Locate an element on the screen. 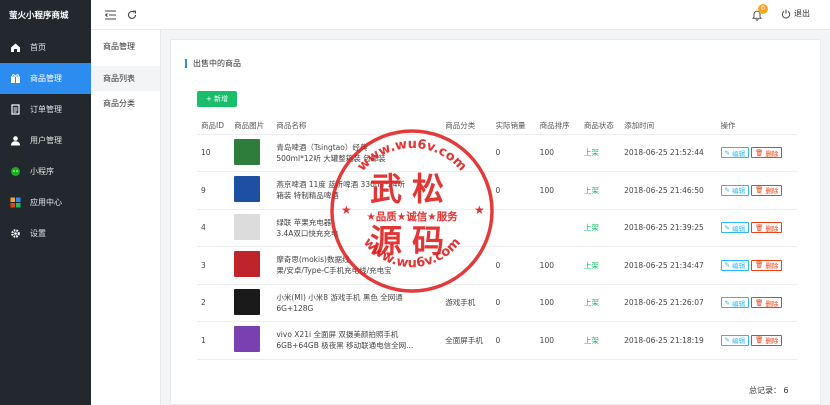  product-name-line: vivo X21i 全面屏 双摄美颜拍照手机 is located at coordinates (337, 335).